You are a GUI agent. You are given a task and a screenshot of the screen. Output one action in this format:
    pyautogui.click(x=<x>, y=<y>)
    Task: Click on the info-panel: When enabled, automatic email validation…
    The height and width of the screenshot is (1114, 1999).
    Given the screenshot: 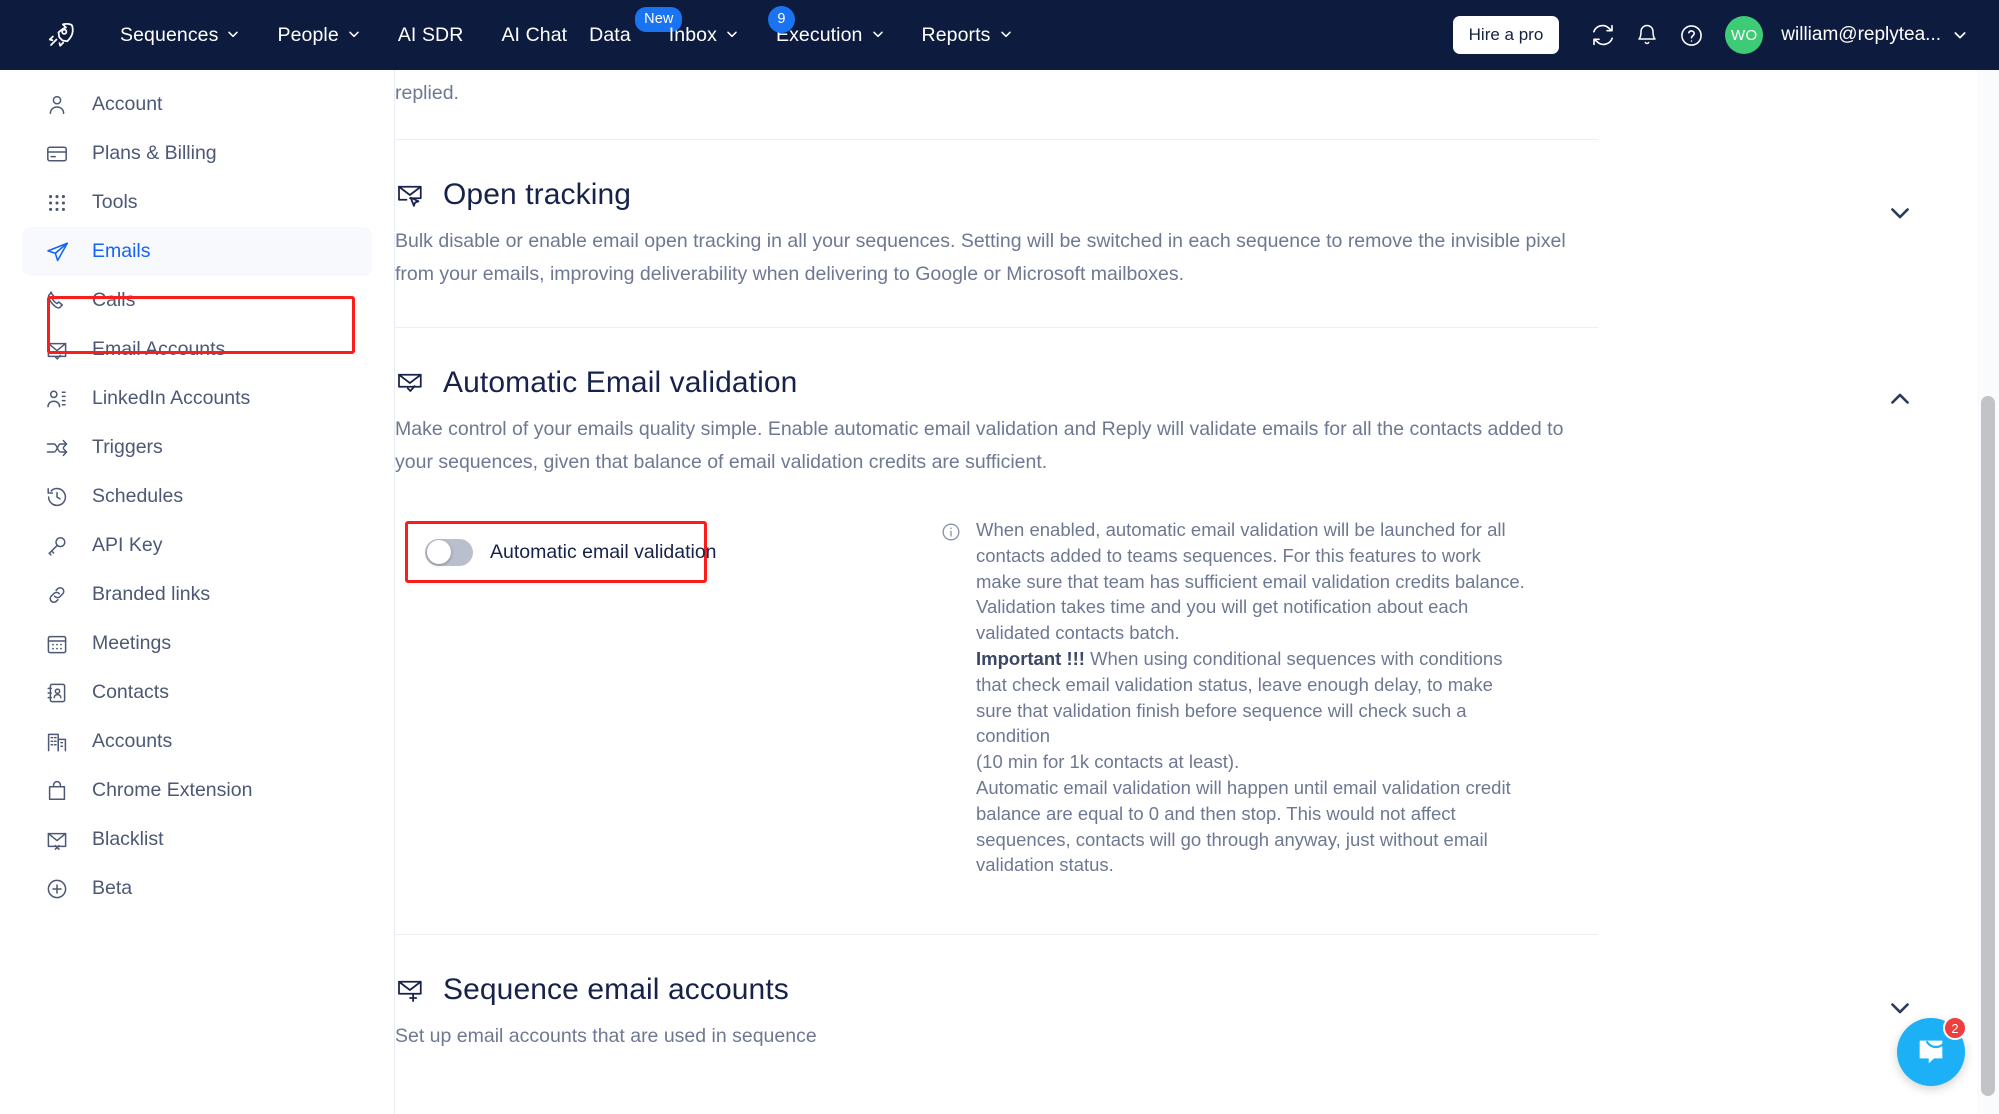 What is the action you would take?
    pyautogui.click(x=1236, y=697)
    